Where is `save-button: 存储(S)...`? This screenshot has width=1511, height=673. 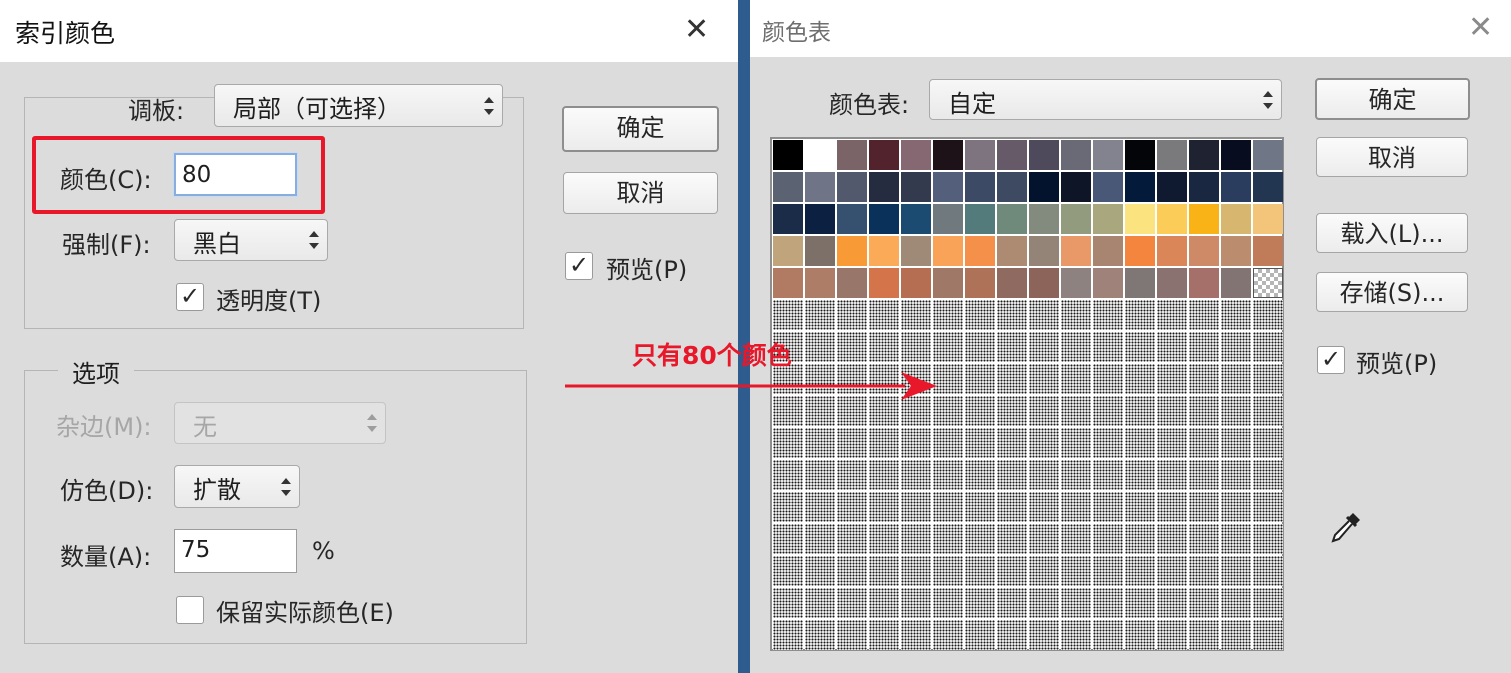
save-button: 存储(S)... is located at coordinates (1392, 292).